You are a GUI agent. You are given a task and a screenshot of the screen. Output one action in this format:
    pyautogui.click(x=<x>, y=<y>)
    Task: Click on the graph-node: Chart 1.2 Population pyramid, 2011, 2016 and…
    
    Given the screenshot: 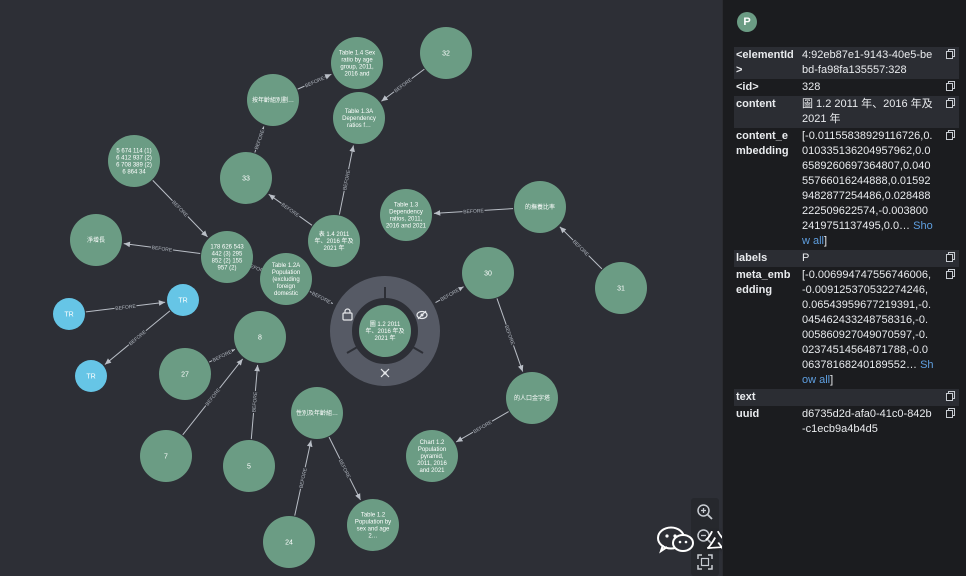 What is the action you would take?
    pyautogui.click(x=432, y=456)
    